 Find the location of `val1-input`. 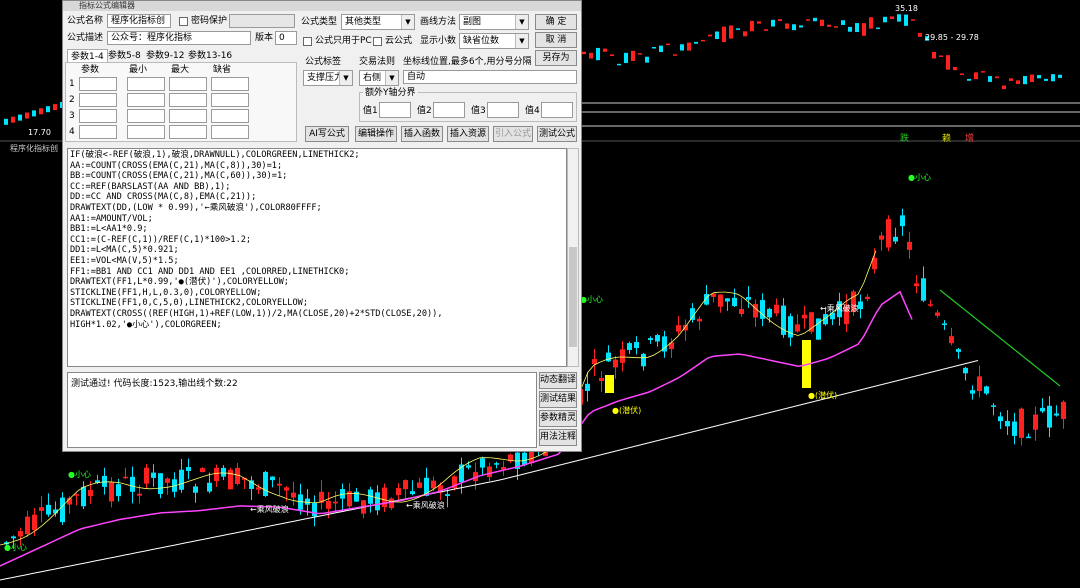

val1-input is located at coordinates (395, 110).